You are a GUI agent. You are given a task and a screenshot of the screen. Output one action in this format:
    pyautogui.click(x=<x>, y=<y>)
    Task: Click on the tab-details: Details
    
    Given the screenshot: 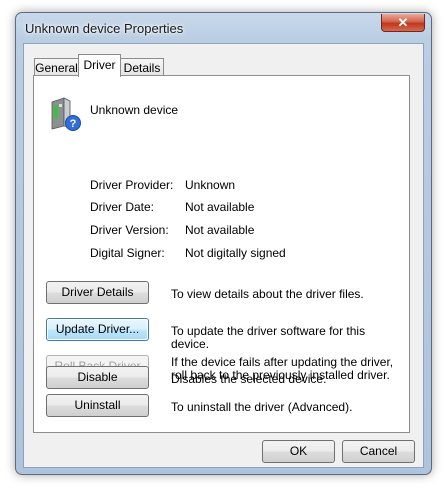 What is the action you would take?
    pyautogui.click(x=142, y=67)
    